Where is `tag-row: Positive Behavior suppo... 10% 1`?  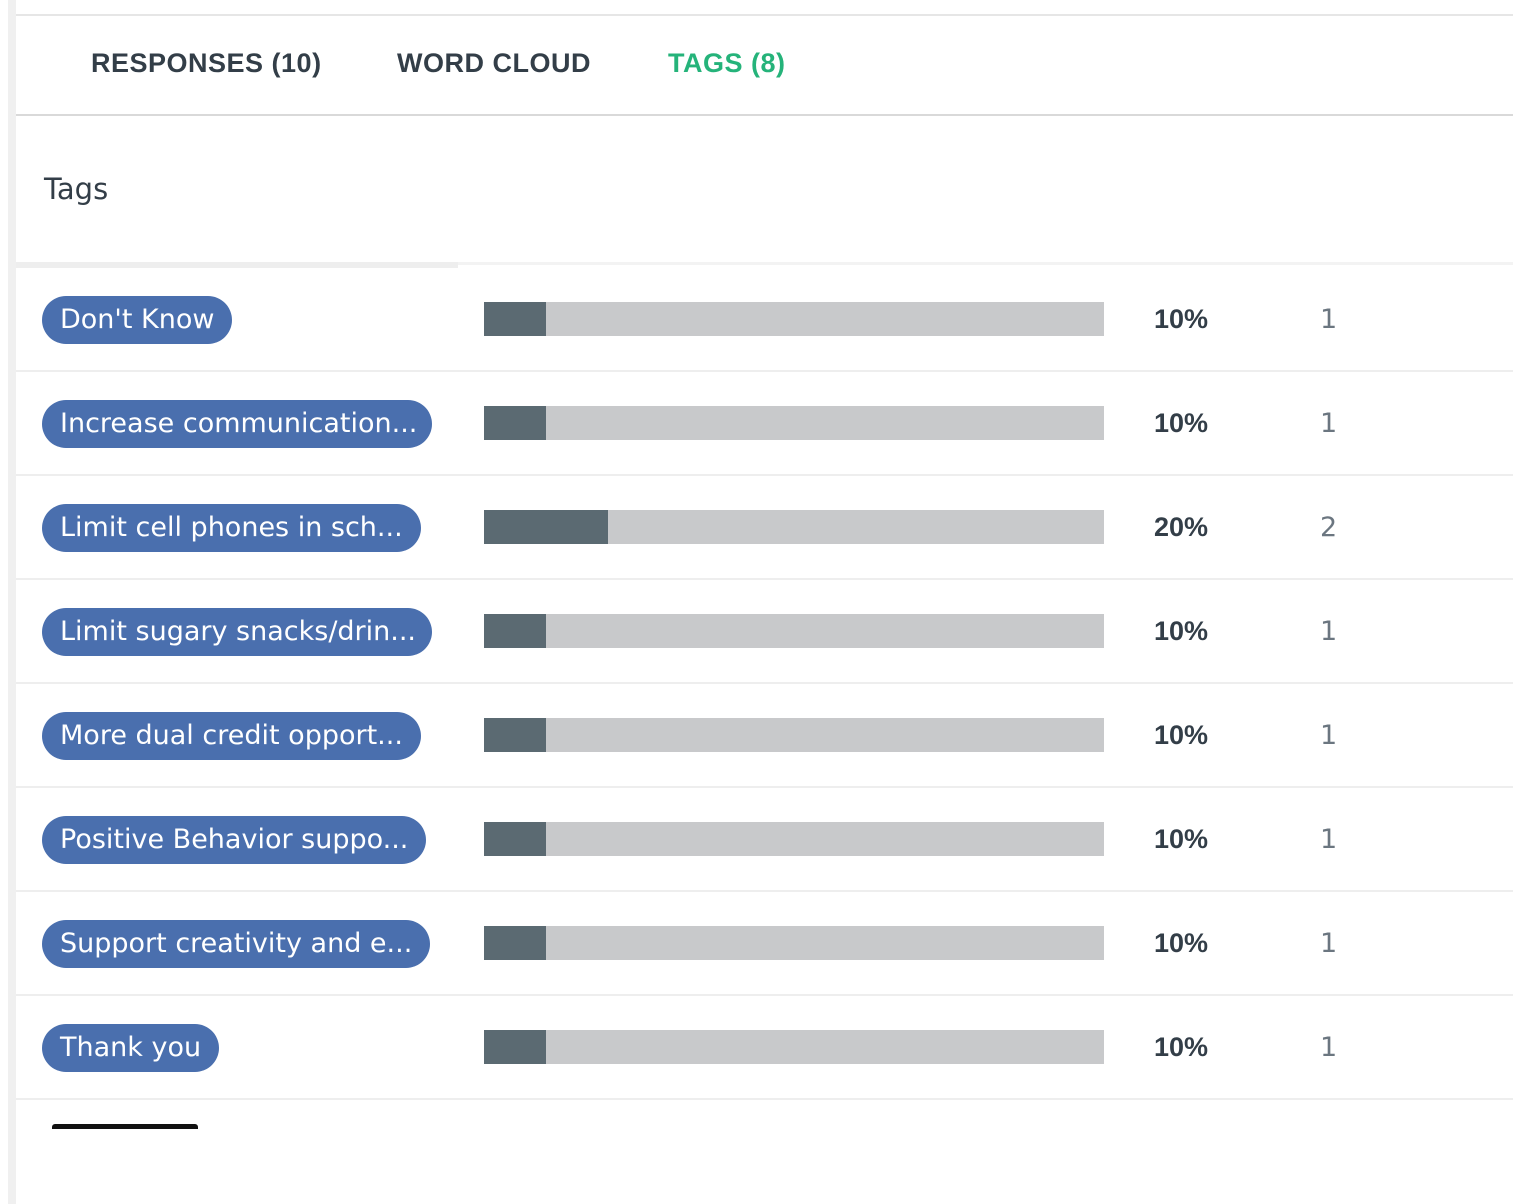 tag-row: Positive Behavior suppo... 10% 1 is located at coordinates (764, 840).